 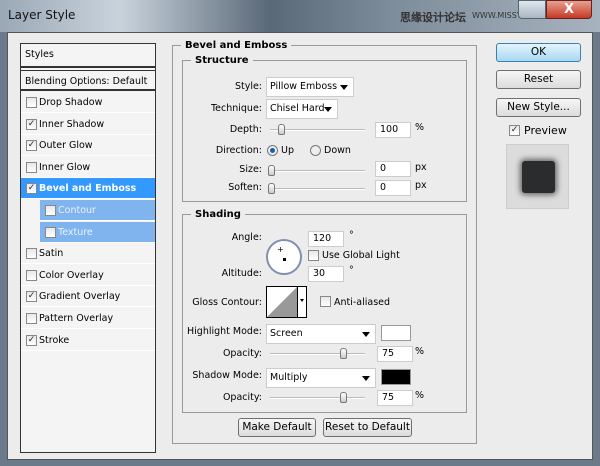 What do you see at coordinates (396, 377) in the screenshot?
I see `shadow-color-swatch` at bounding box center [396, 377].